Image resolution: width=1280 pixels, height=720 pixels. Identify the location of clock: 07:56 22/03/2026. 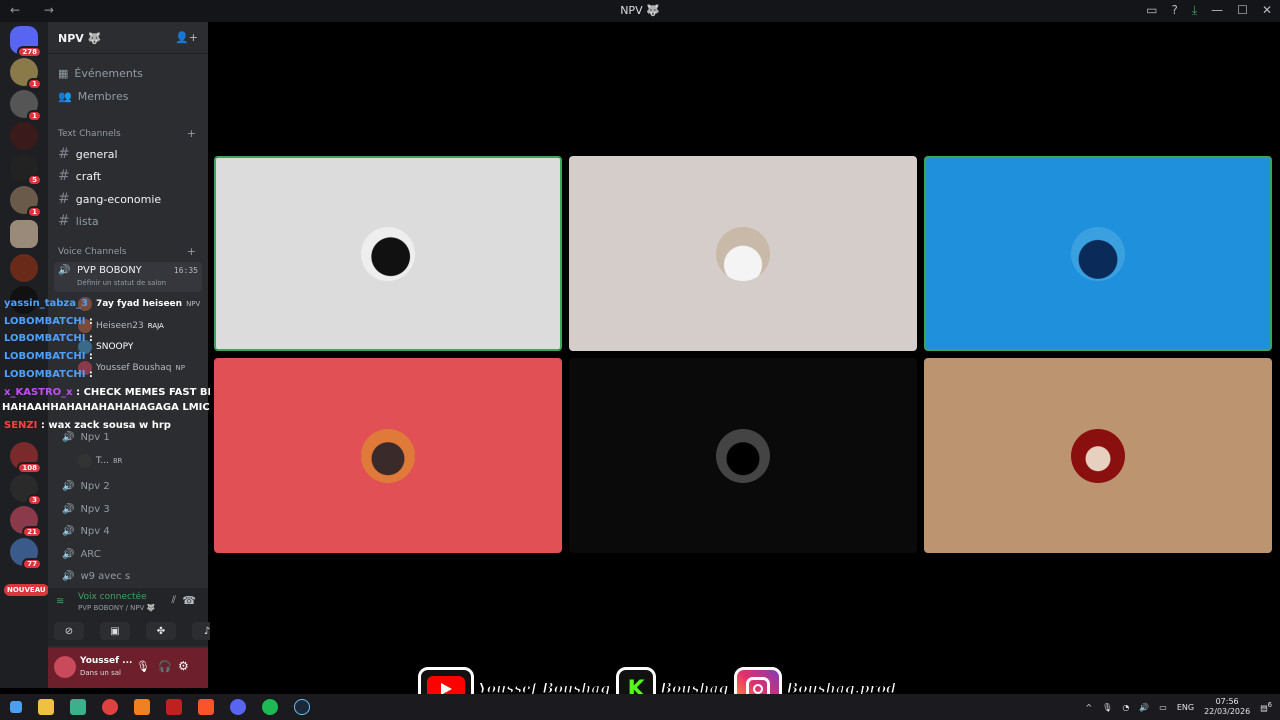
(1227, 707).